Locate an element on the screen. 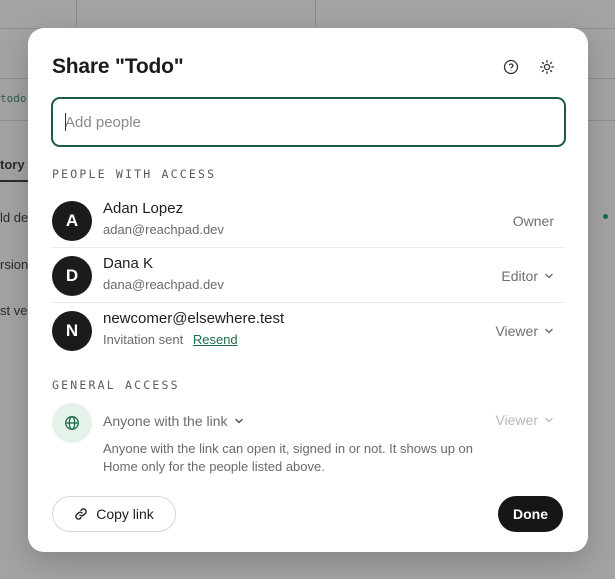 This screenshot has width=615, height=579. bg-tab: tory is located at coordinates (12, 164).